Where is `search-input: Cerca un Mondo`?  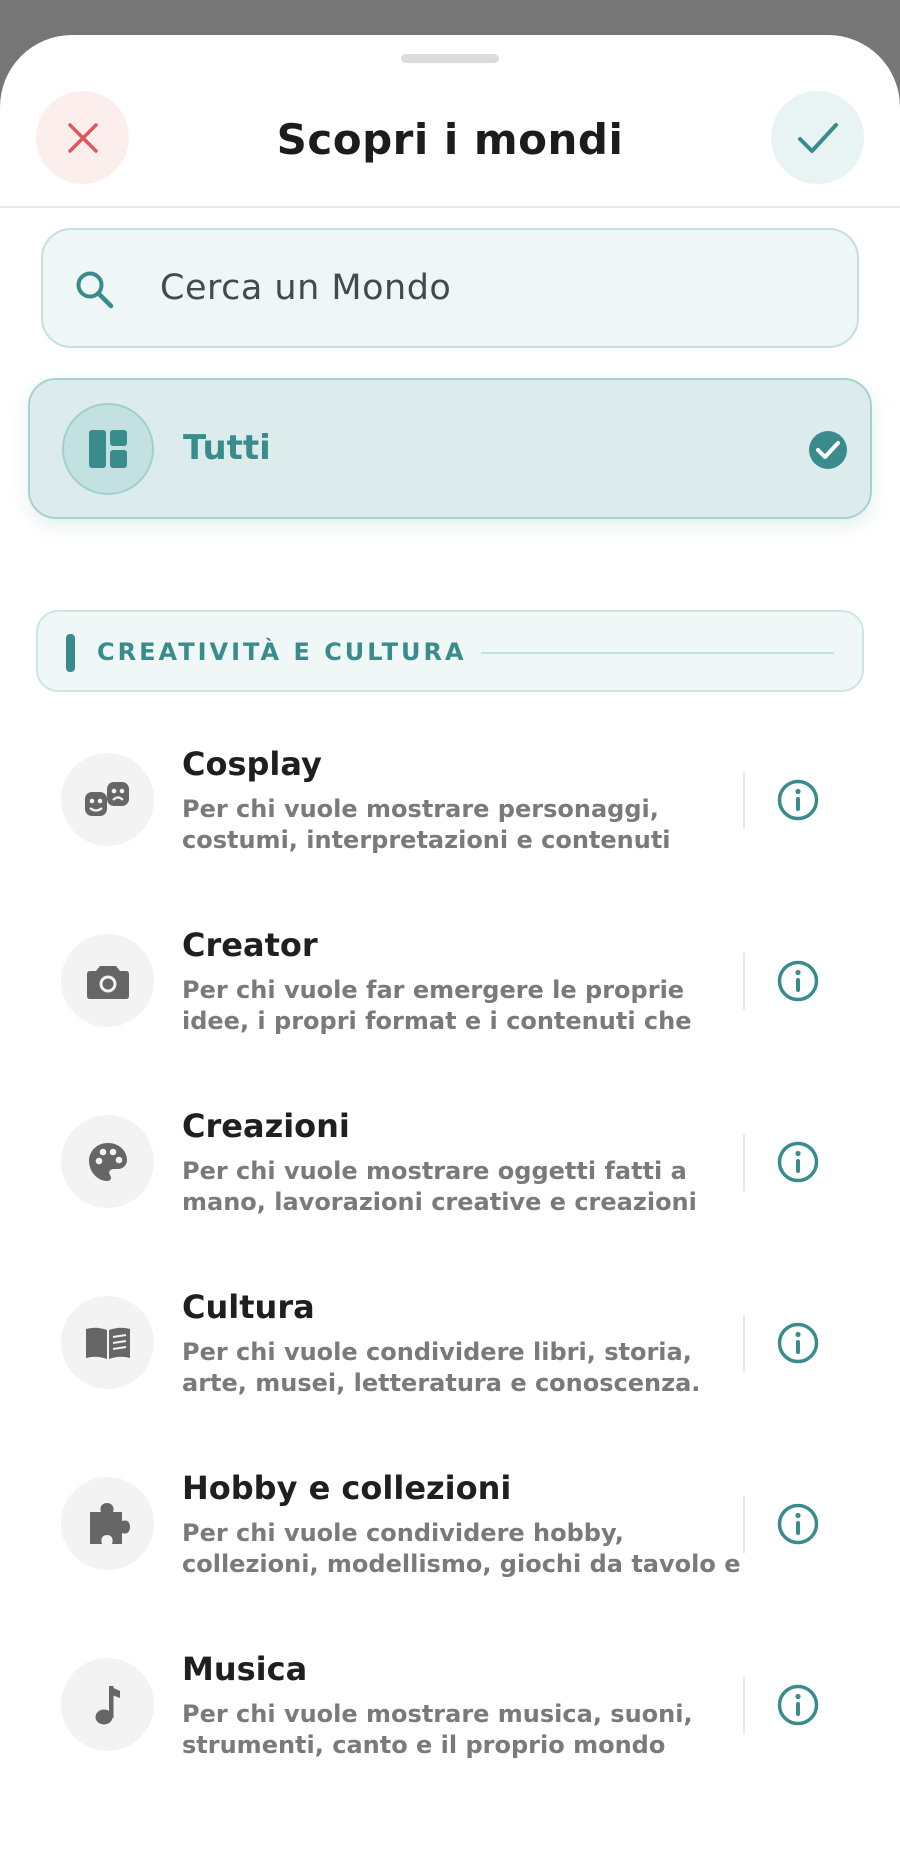
search-input: Cerca un Mondo is located at coordinates (450, 288).